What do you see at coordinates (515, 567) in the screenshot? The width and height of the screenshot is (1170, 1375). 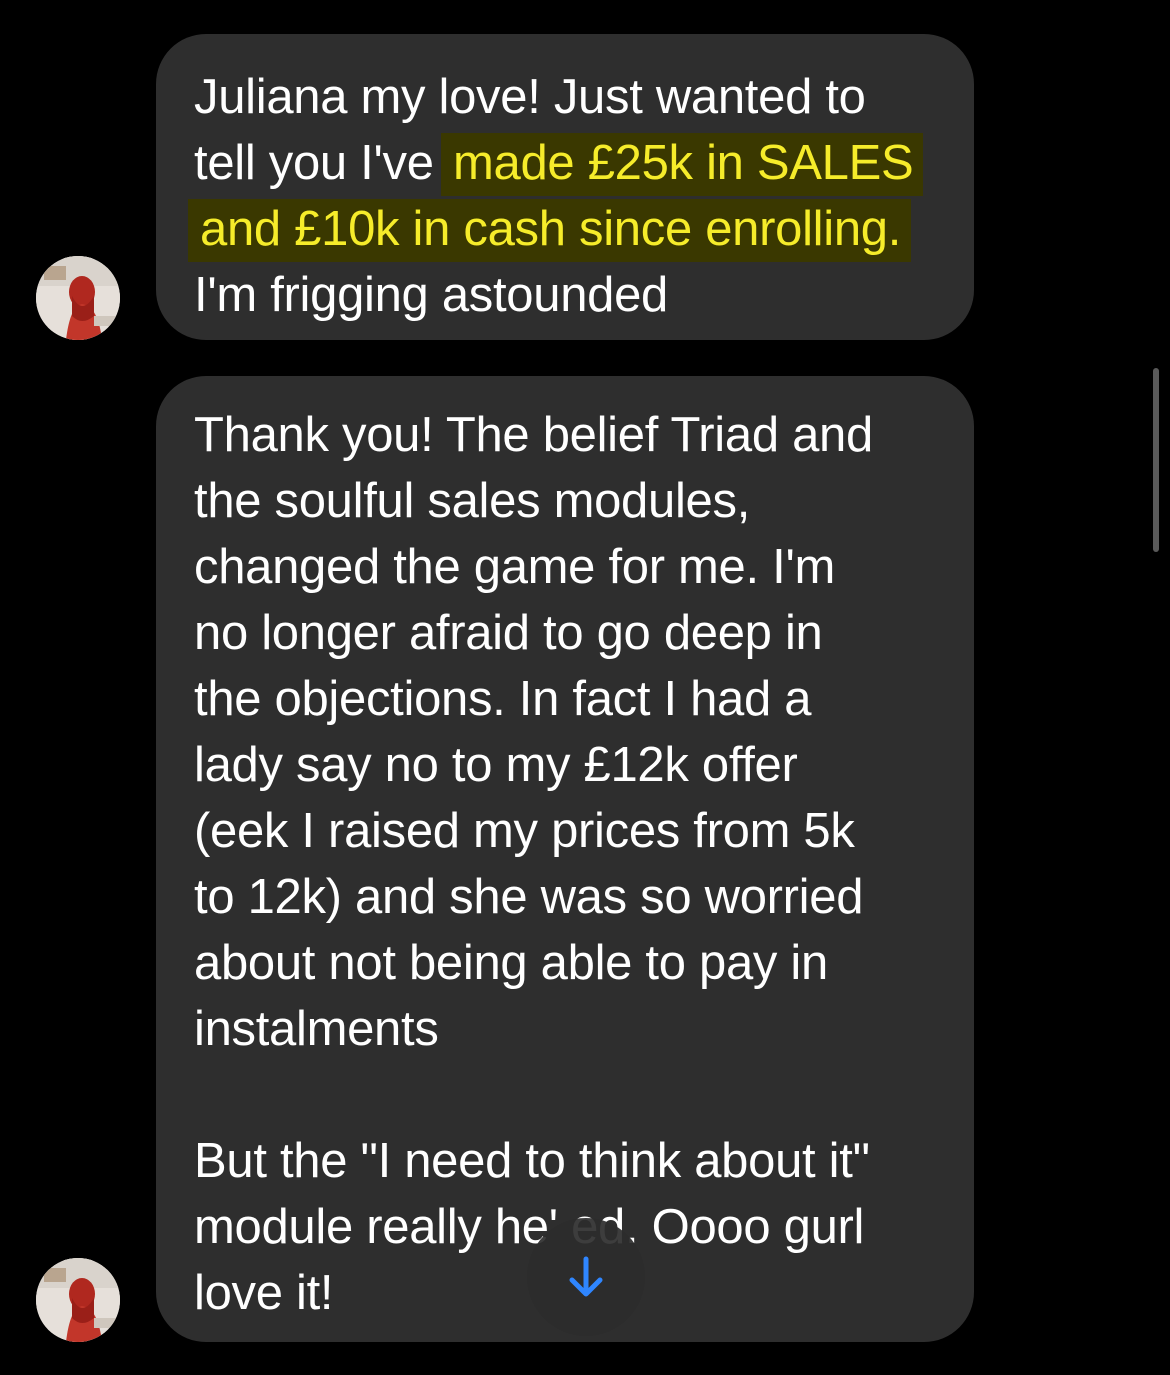 I see `message-line: changed the game for me. I'm` at bounding box center [515, 567].